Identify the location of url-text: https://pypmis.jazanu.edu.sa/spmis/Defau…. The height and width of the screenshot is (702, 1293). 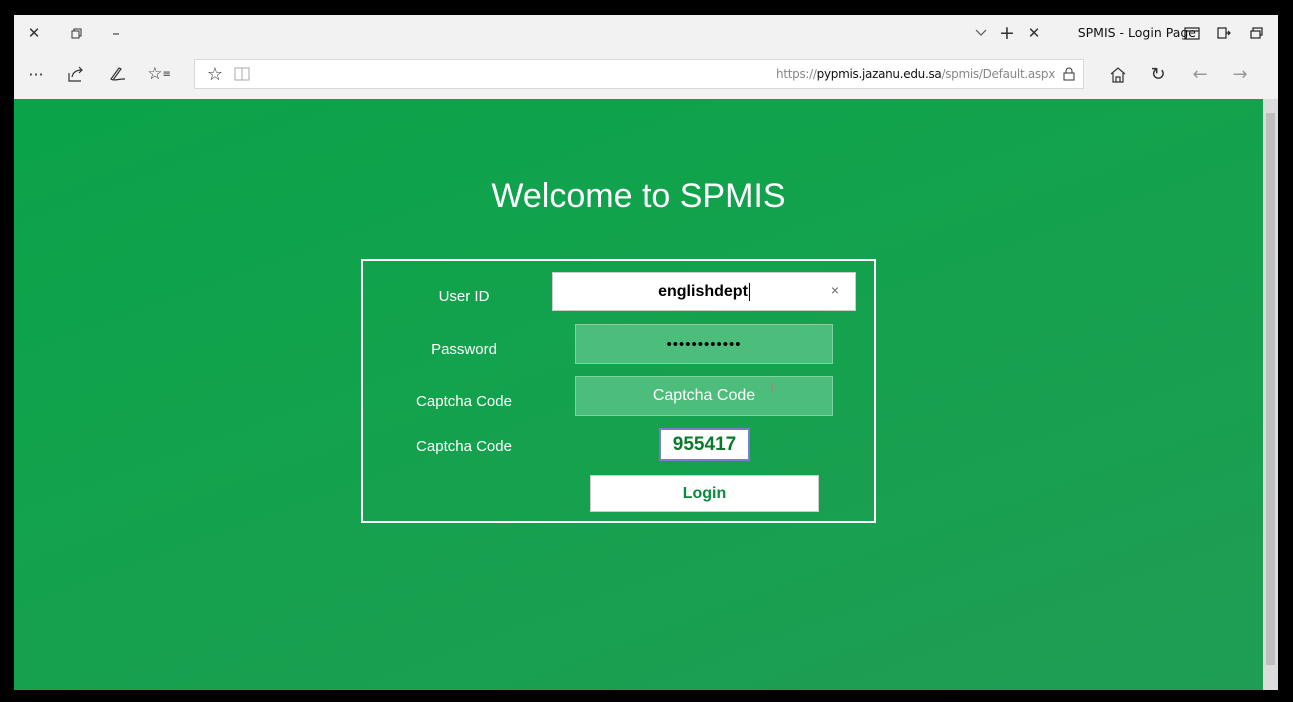
(915, 74).